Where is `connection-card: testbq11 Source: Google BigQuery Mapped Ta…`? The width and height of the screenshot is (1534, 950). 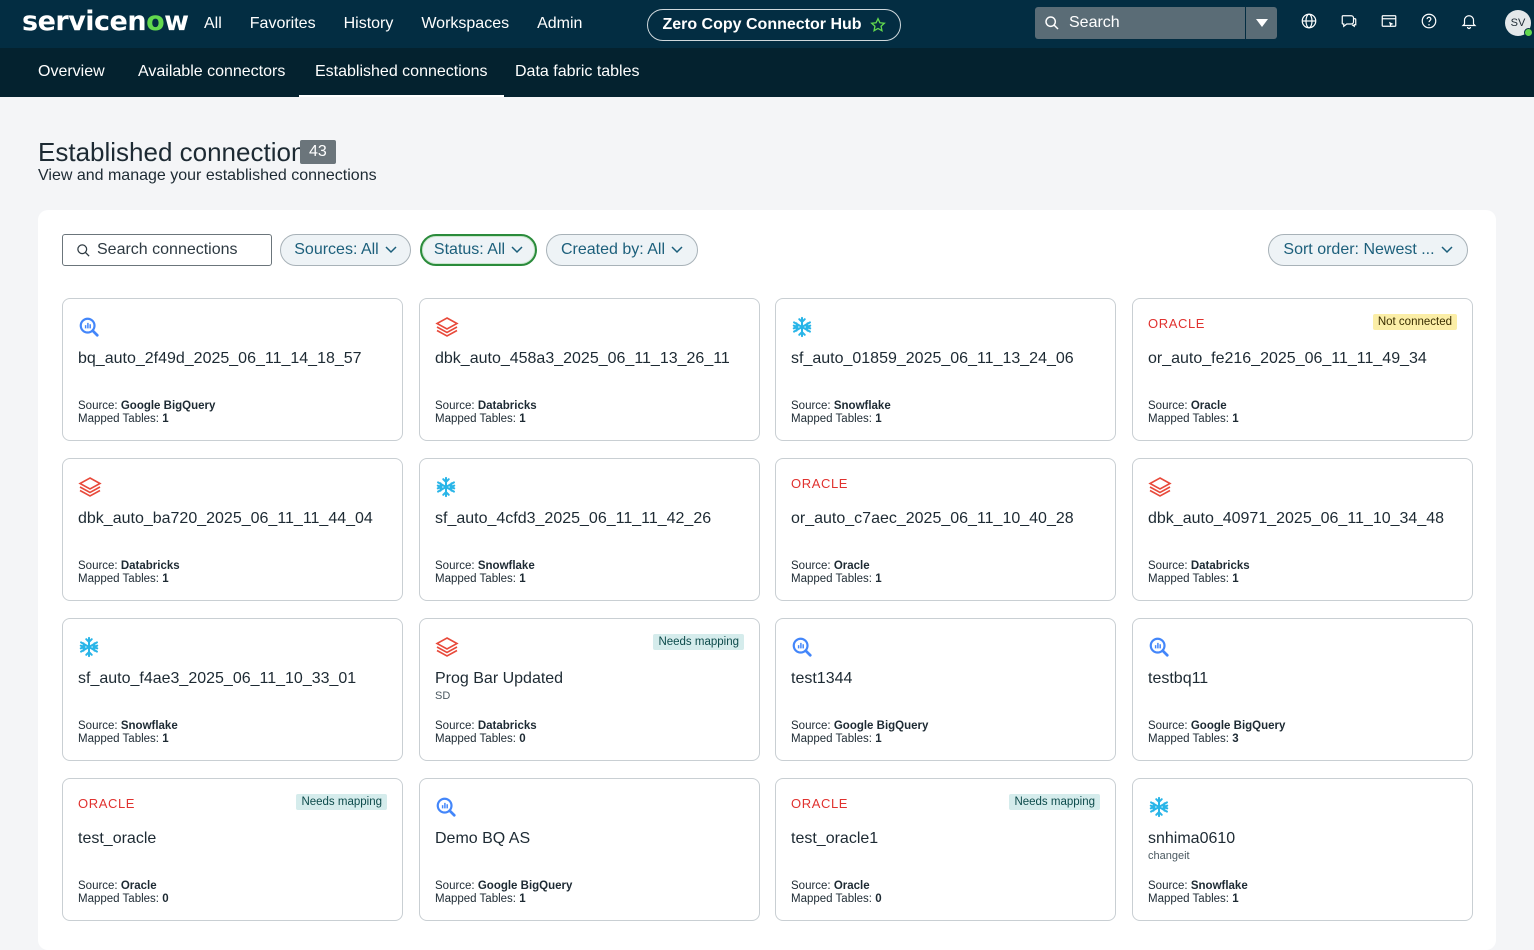
connection-card: testbq11 Source: Google BigQuery Mapped Ta… is located at coordinates (1302, 689).